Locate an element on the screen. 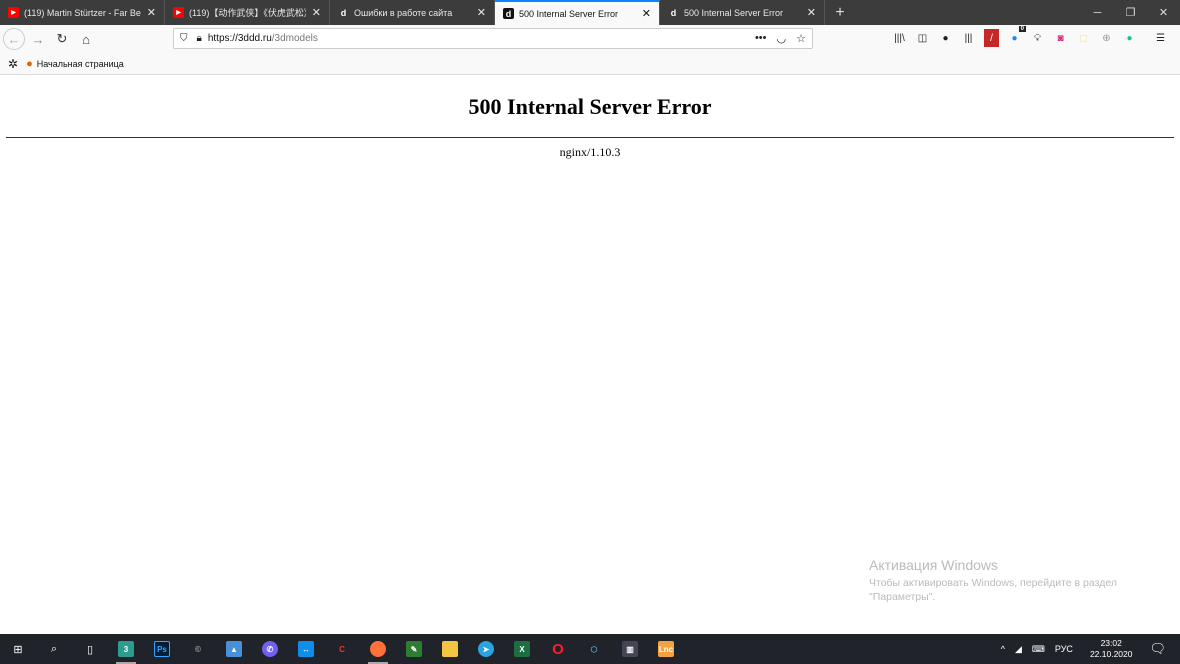 The height and width of the screenshot is (664, 1180). bookmarks-toolbar: ✲ ● Начальная страница is located at coordinates (590, 64).